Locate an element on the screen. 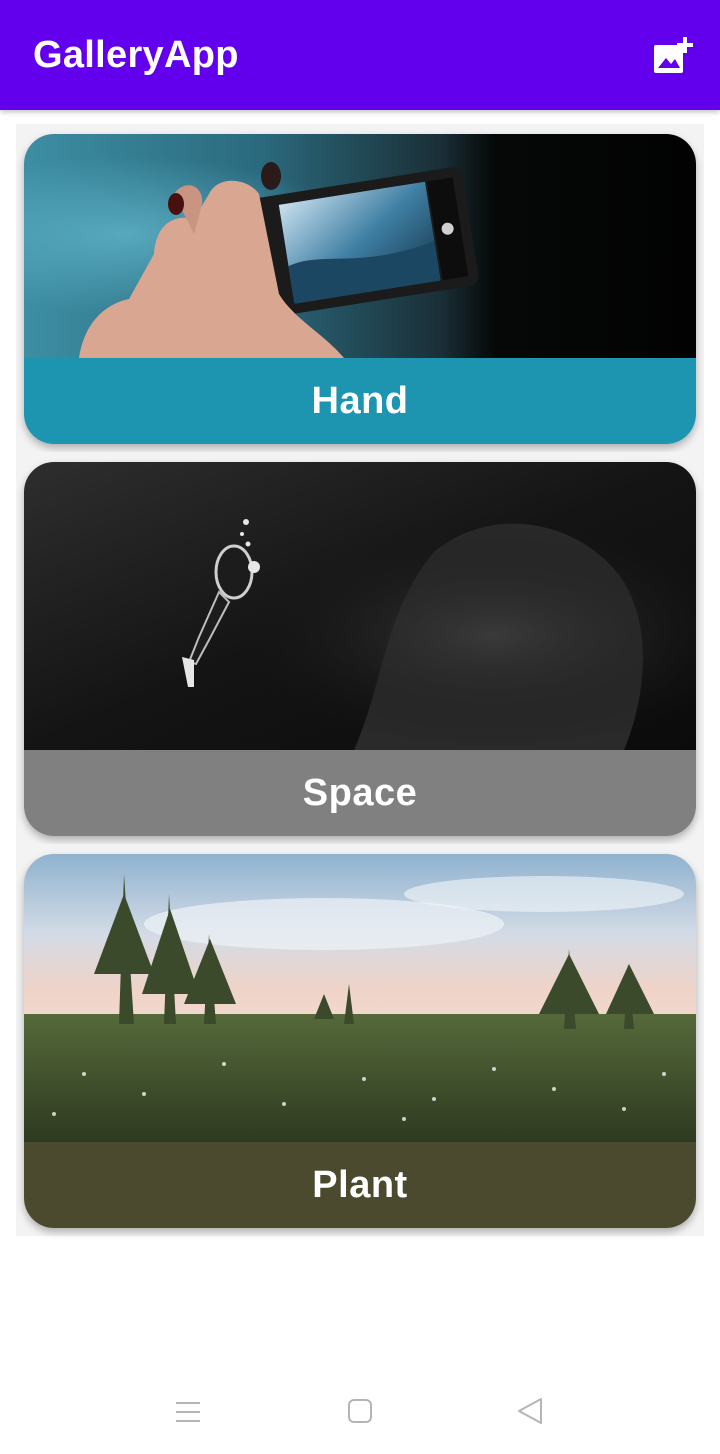 The width and height of the screenshot is (720, 1454). add-photo-button is located at coordinates (672, 56).